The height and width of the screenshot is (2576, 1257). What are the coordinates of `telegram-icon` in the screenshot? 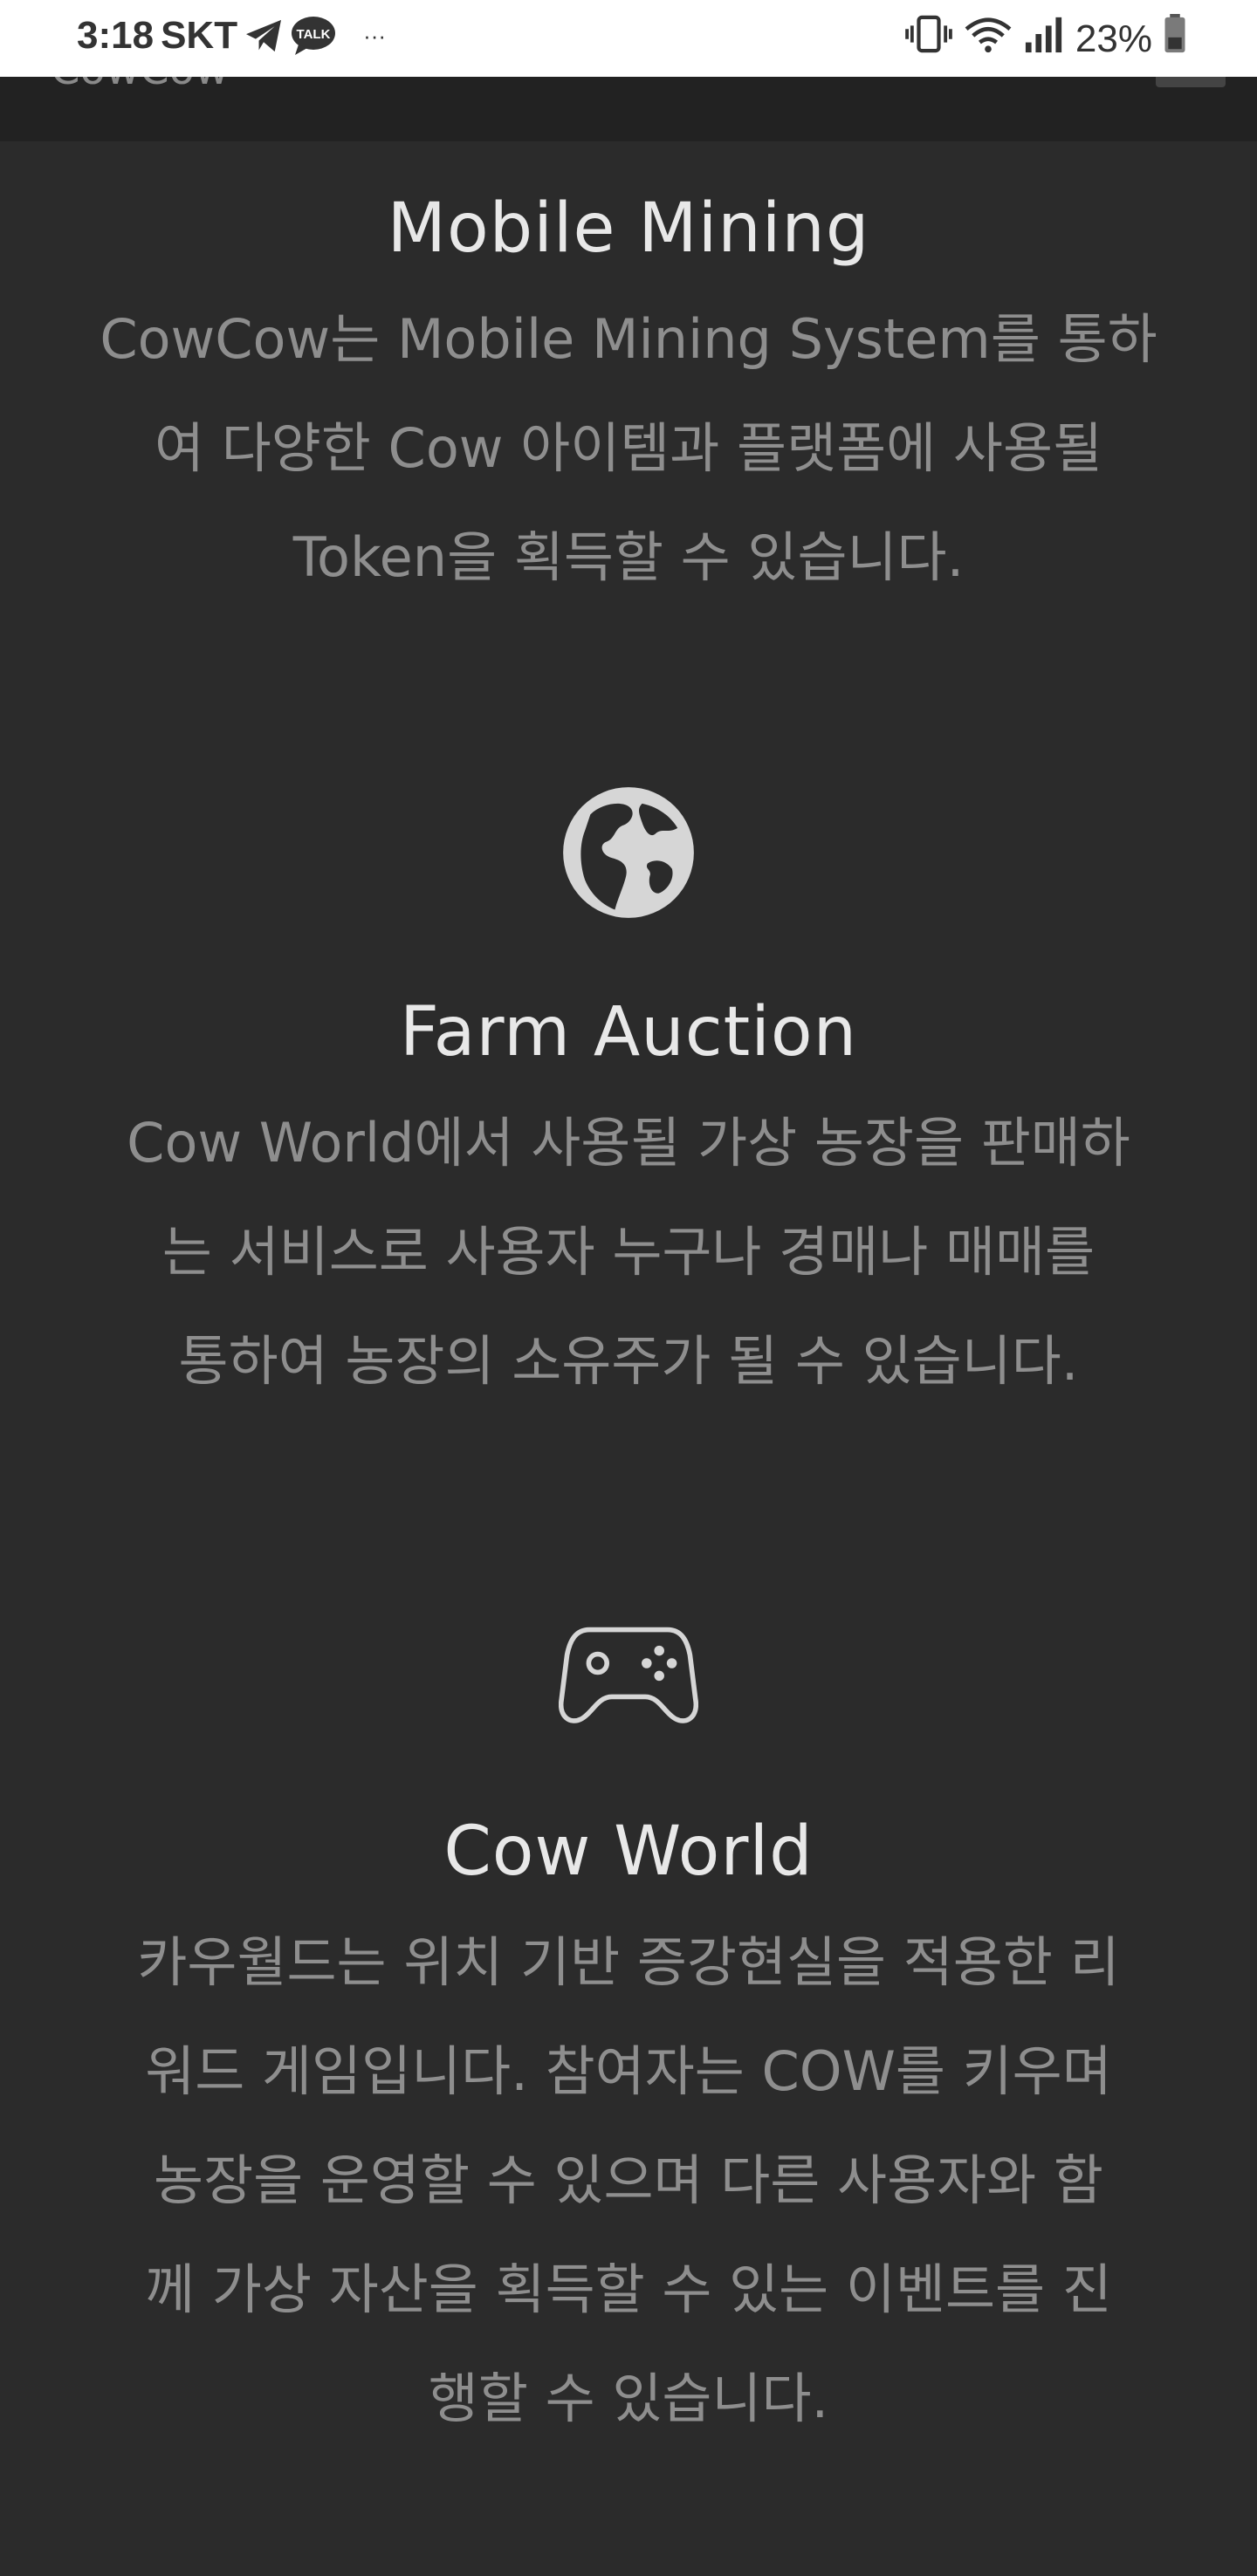 It's located at (263, 35).